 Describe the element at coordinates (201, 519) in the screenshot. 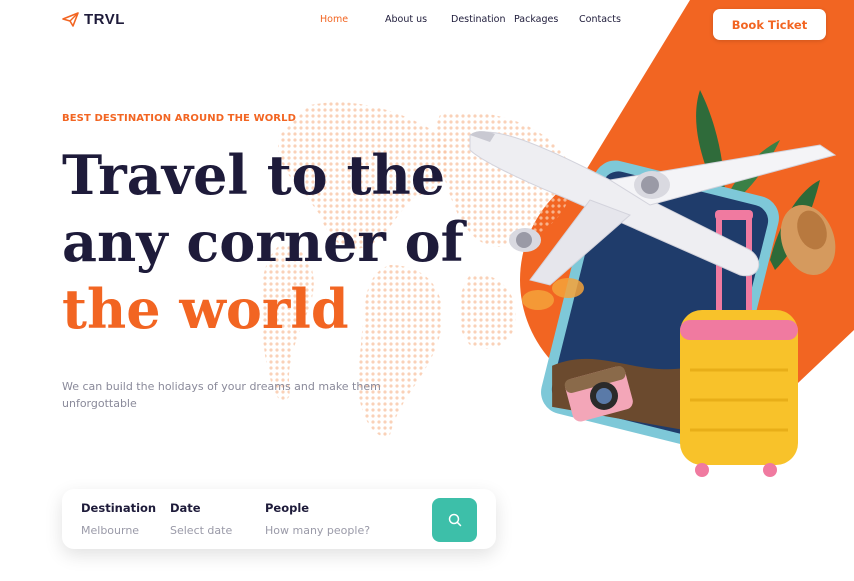

I see `date-field: Date Select date` at that location.